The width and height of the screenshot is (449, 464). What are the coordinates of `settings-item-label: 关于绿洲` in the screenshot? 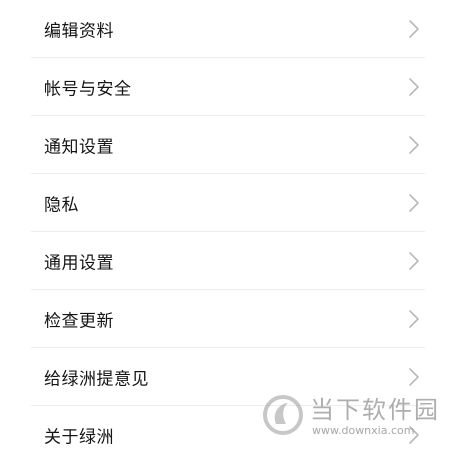 It's located at (79, 437).